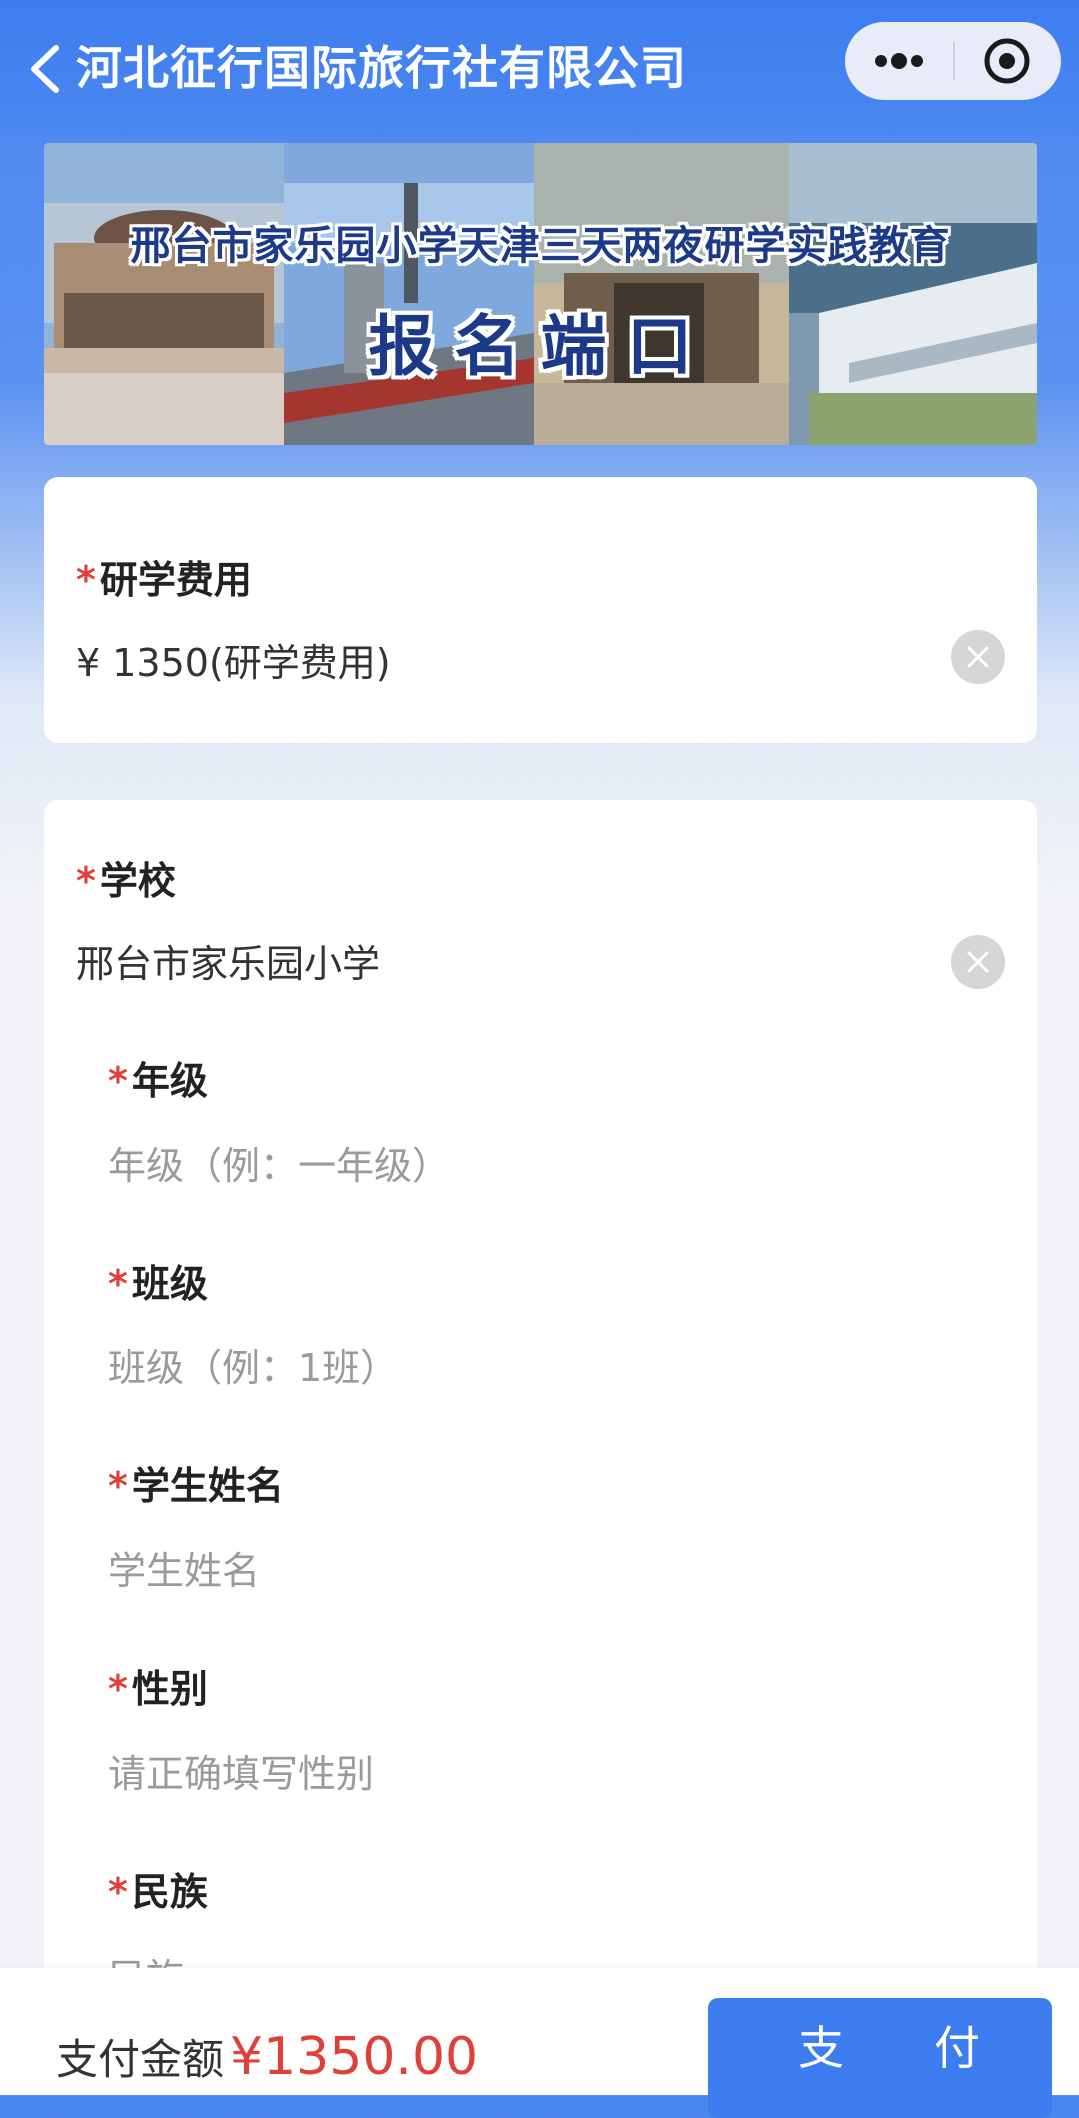 Image resolution: width=1079 pixels, height=2118 pixels. What do you see at coordinates (354, 2057) in the screenshot?
I see `pay-amount-value: ¥1350.00` at bounding box center [354, 2057].